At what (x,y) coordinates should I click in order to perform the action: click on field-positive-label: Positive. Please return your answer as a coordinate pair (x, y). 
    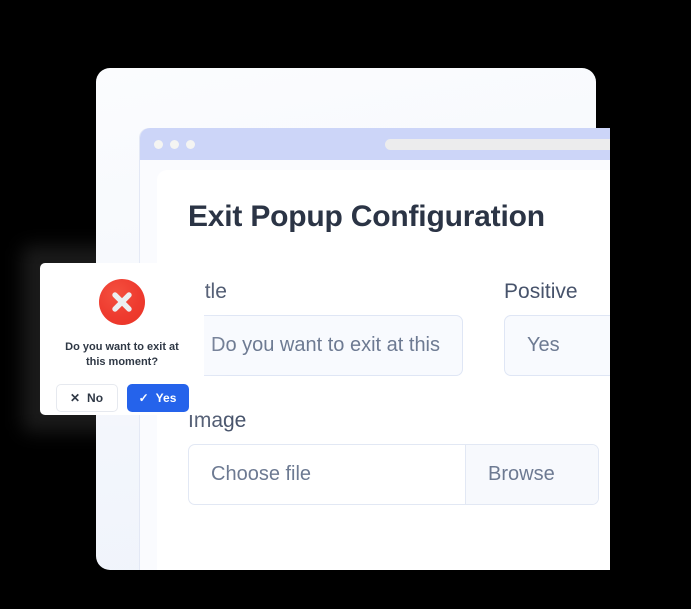
    Looking at the image, I should click on (541, 291).